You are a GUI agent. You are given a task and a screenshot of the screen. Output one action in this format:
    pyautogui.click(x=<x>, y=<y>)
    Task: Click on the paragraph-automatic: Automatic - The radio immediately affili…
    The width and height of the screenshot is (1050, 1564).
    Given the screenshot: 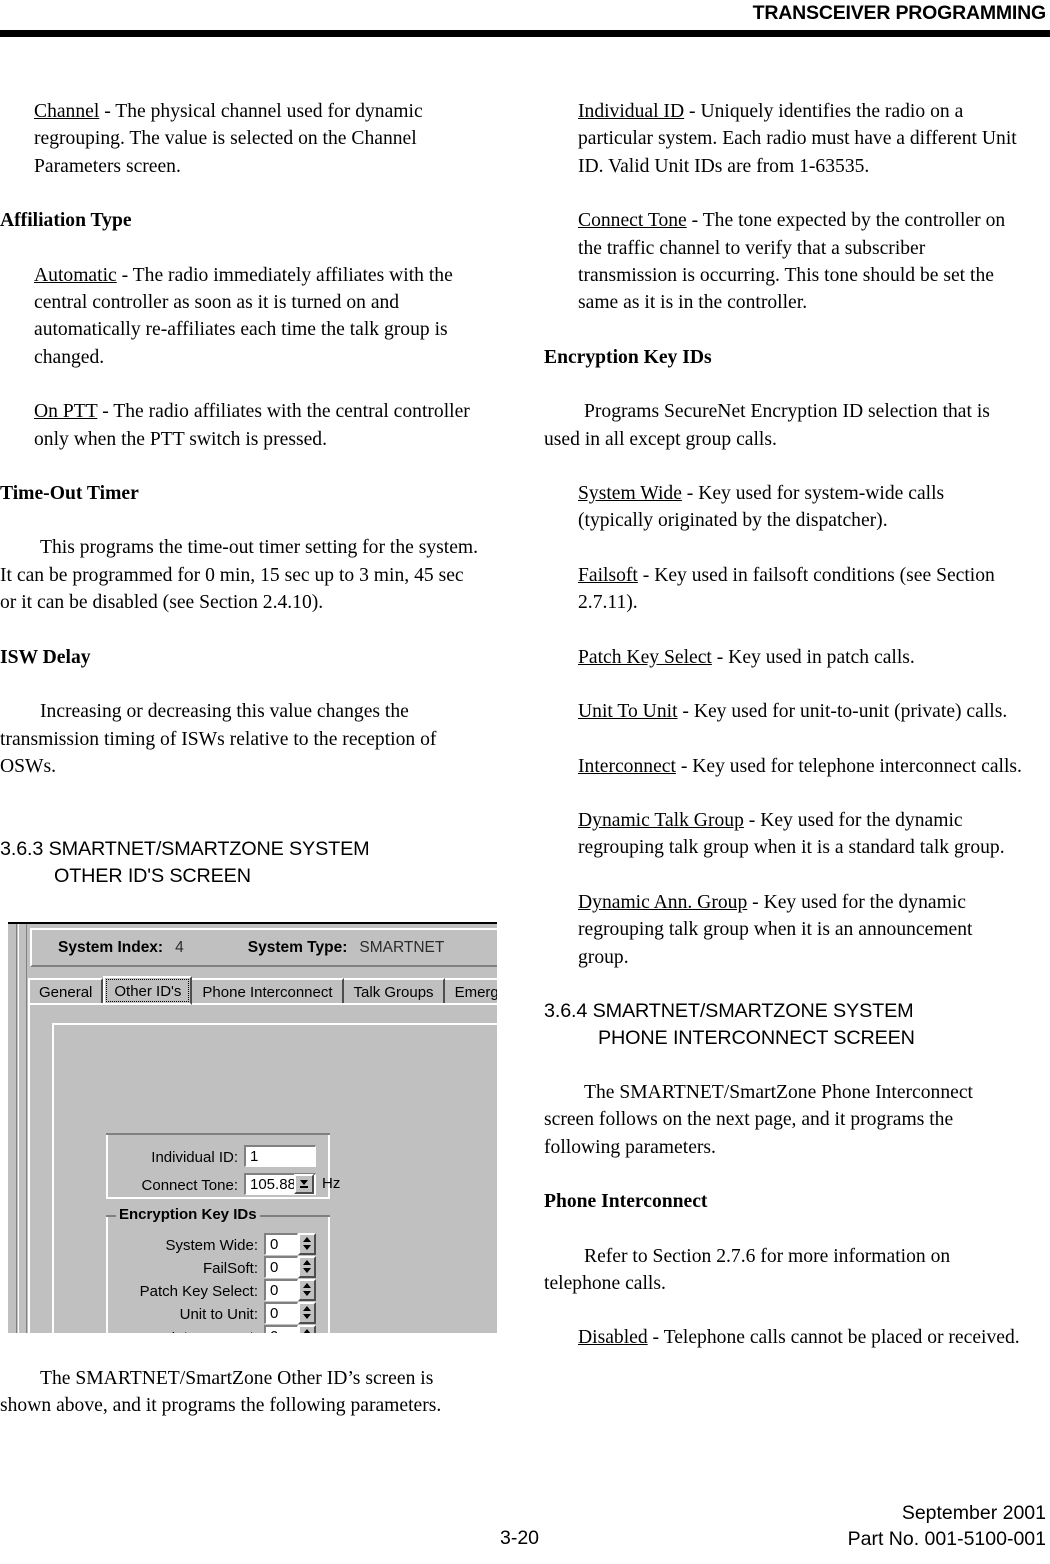 What is the action you would take?
    pyautogui.click(x=257, y=317)
    